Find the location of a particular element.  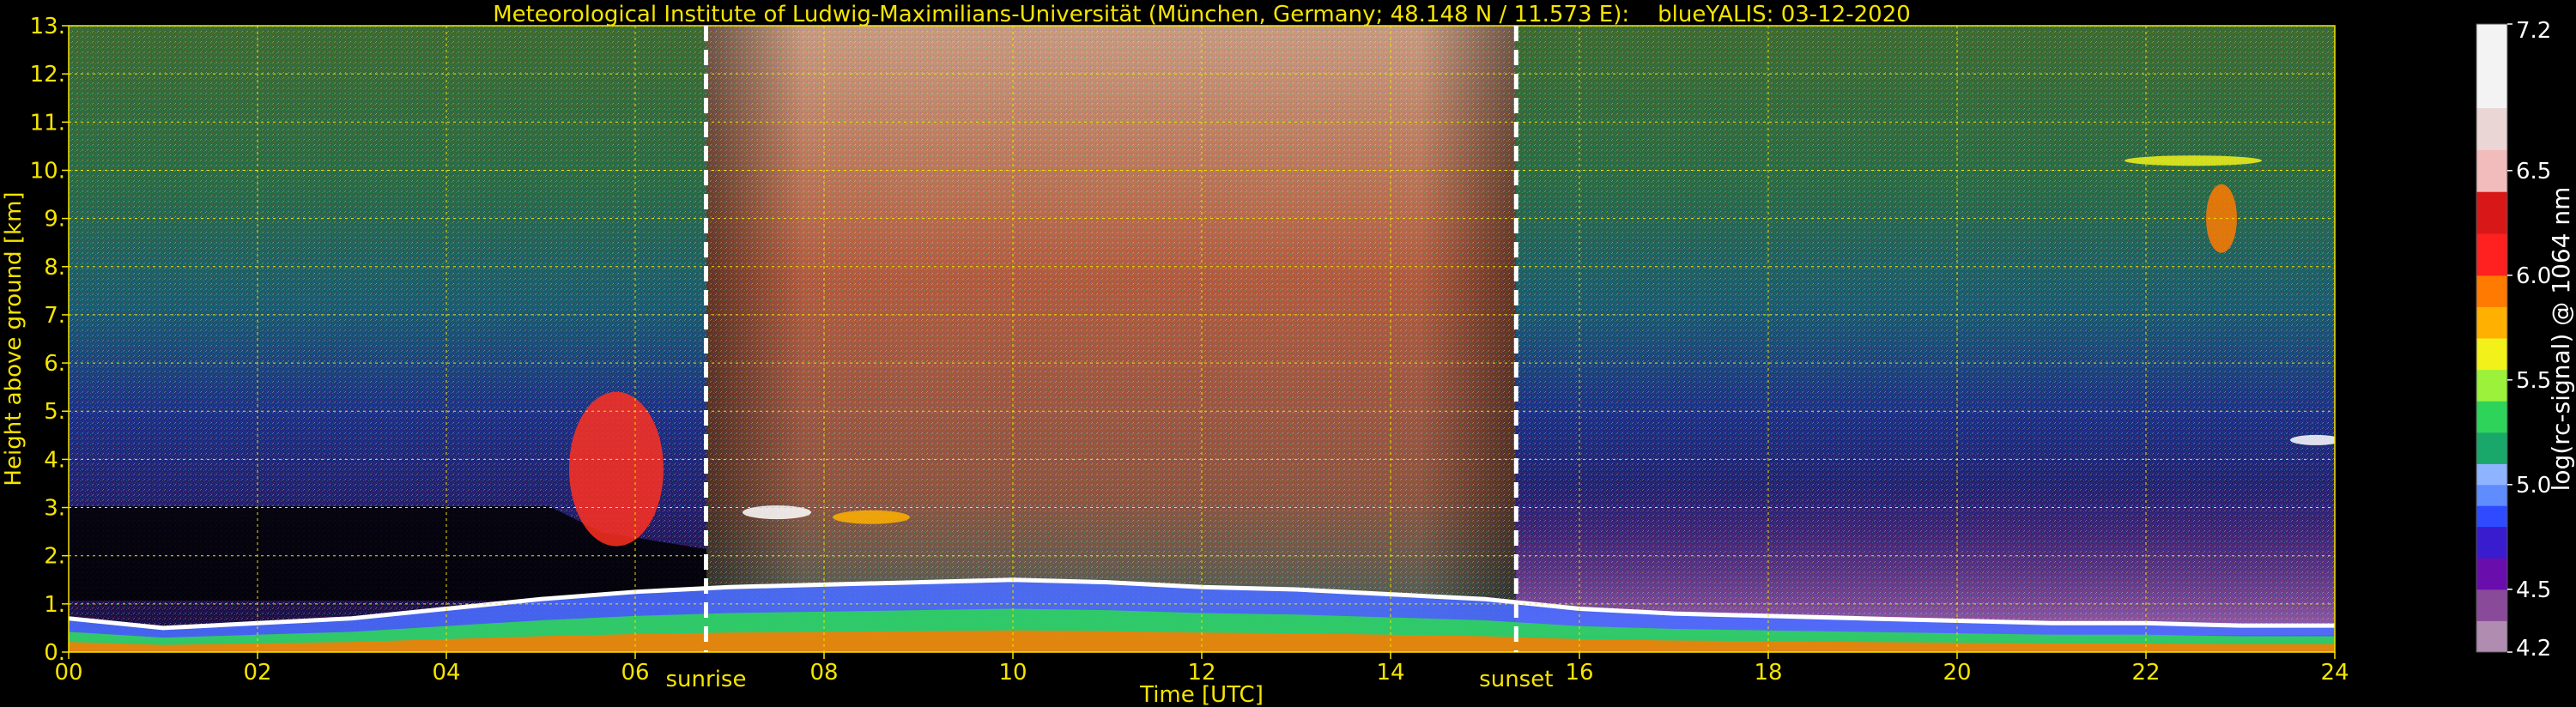

colorbar-tick-label: 4.5 is located at coordinates (2533, 590).